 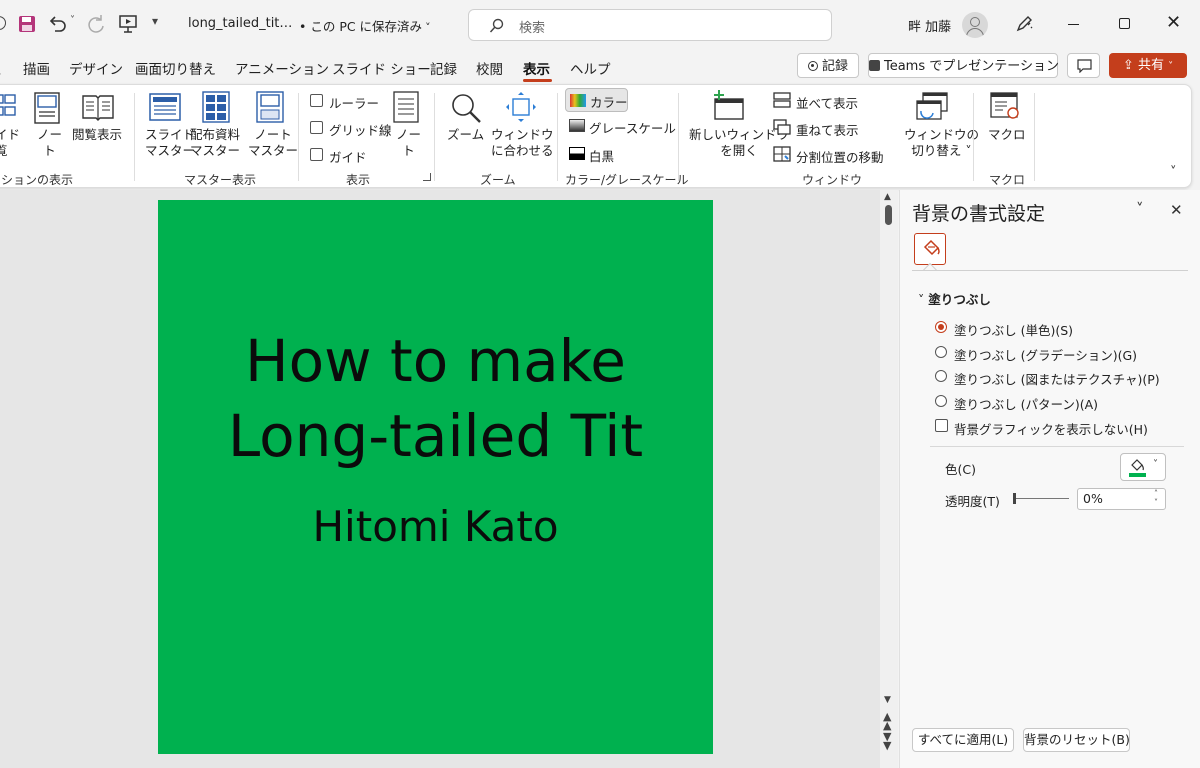 I want to click on slide-sorter-icon, so click(x=8, y=108).